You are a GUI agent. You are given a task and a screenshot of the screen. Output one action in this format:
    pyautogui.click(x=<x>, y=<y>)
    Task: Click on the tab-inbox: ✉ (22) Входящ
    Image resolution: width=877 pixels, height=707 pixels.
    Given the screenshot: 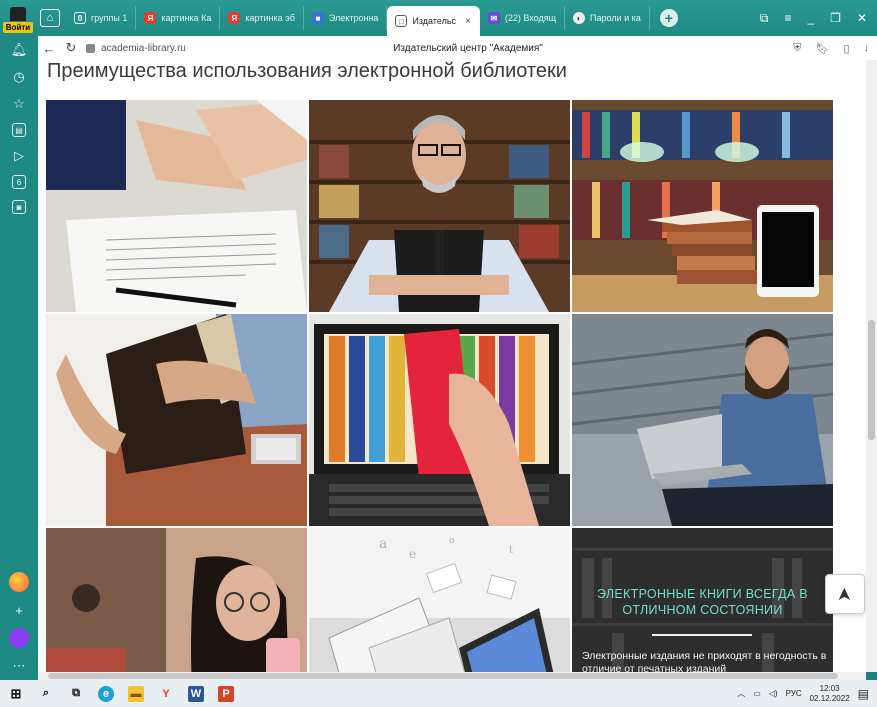 What is the action you would take?
    pyautogui.click(x=523, y=18)
    